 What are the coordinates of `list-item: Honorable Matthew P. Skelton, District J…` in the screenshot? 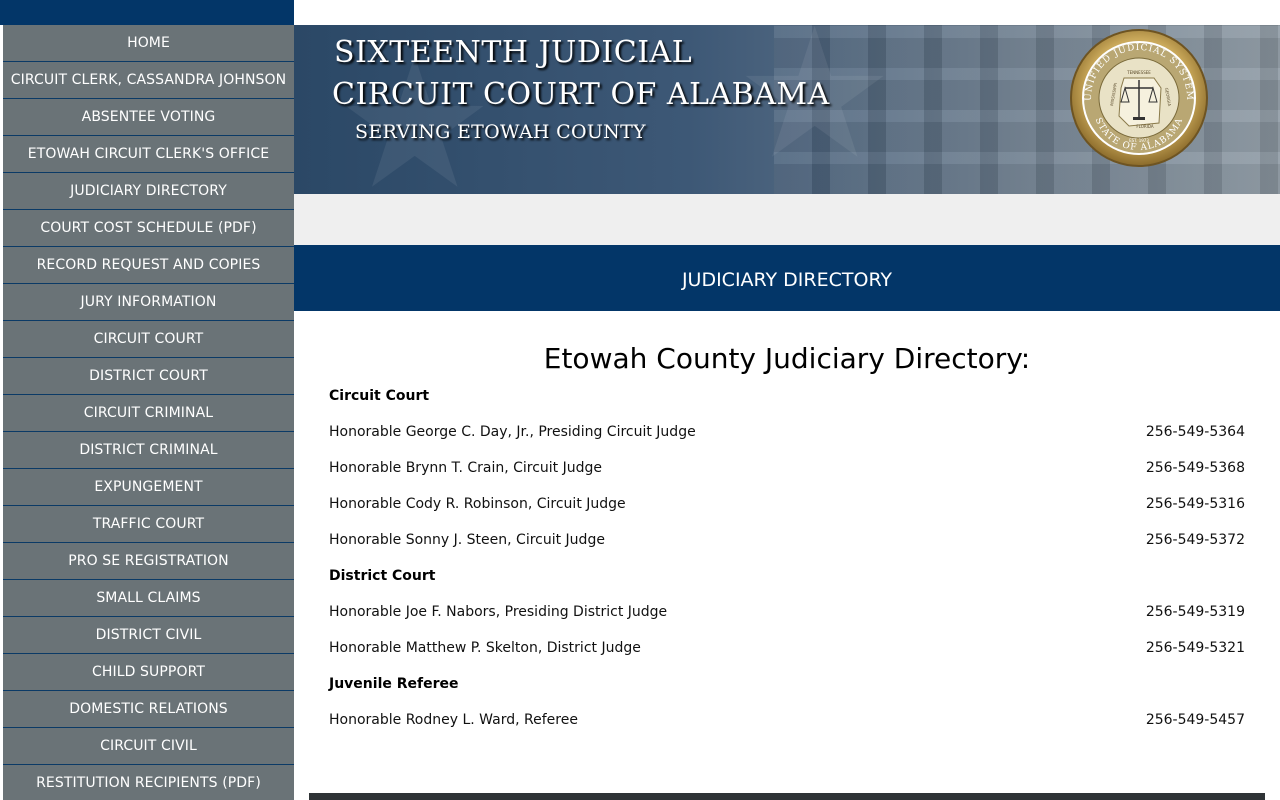 It's located at (787, 654).